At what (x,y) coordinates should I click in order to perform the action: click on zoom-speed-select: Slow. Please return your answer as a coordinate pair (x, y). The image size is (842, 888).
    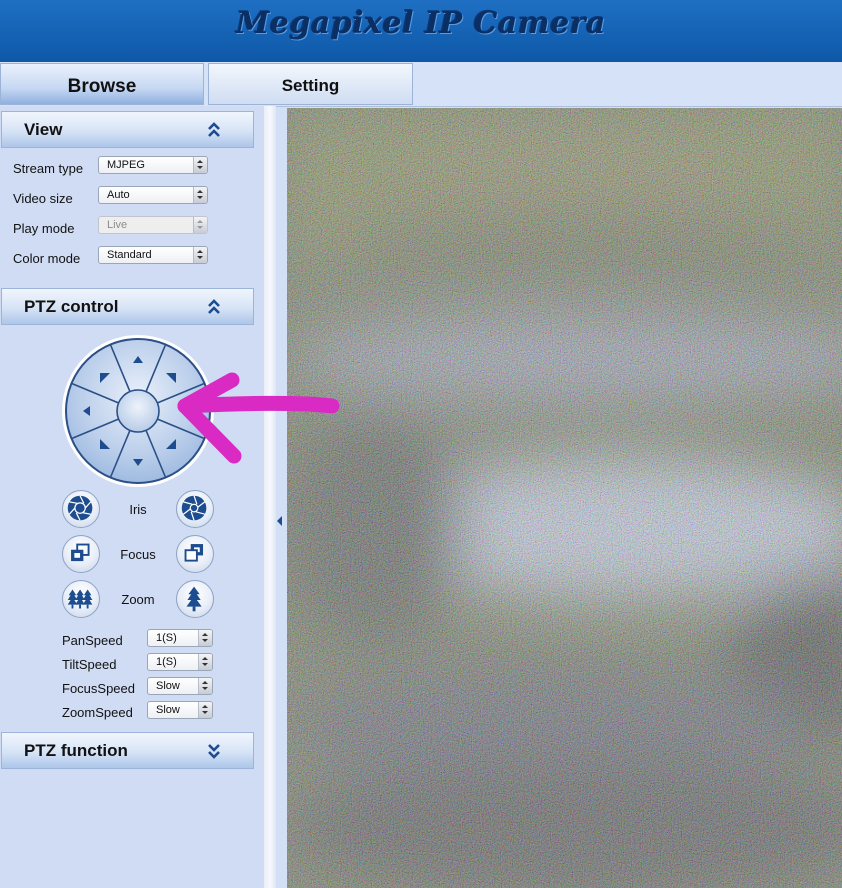
    Looking at the image, I should click on (180, 710).